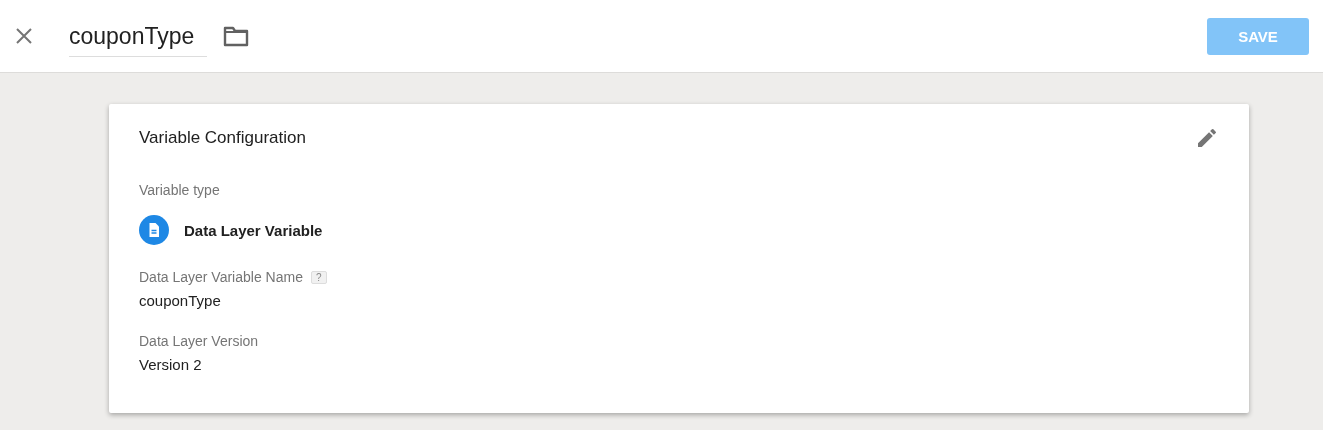 Image resolution: width=1323 pixels, height=430 pixels. Describe the element at coordinates (1207, 138) in the screenshot. I see `edit-icon` at that location.